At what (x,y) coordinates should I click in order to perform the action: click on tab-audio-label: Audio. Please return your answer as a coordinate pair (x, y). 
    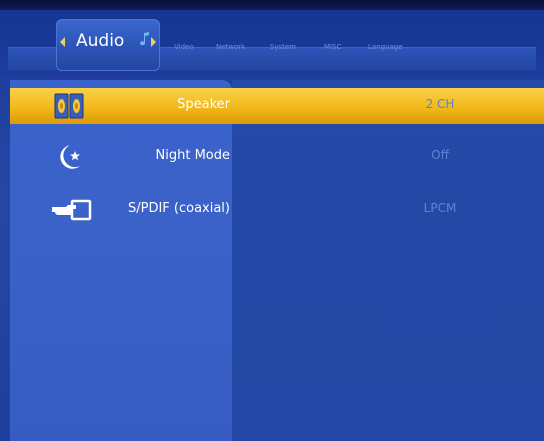
    Looking at the image, I should click on (100, 41).